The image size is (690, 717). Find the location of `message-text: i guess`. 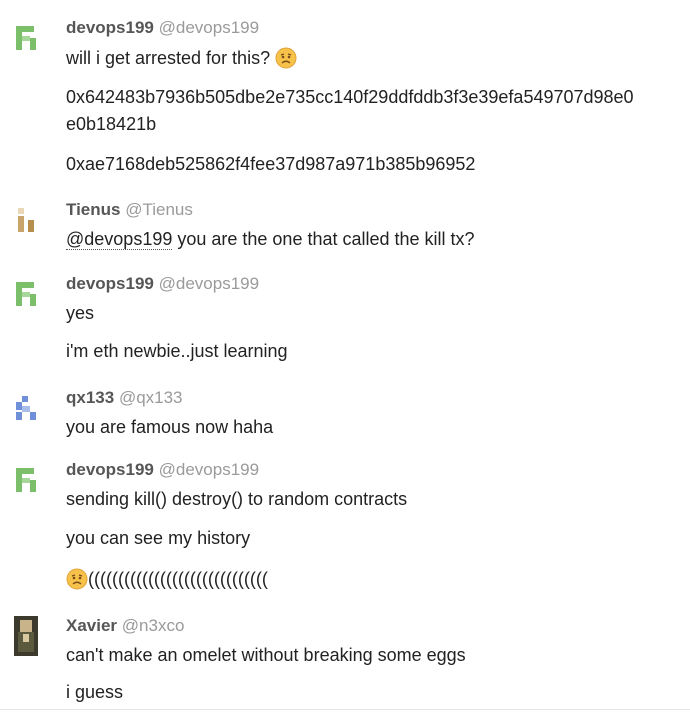

message-text: i guess is located at coordinates (95, 692).